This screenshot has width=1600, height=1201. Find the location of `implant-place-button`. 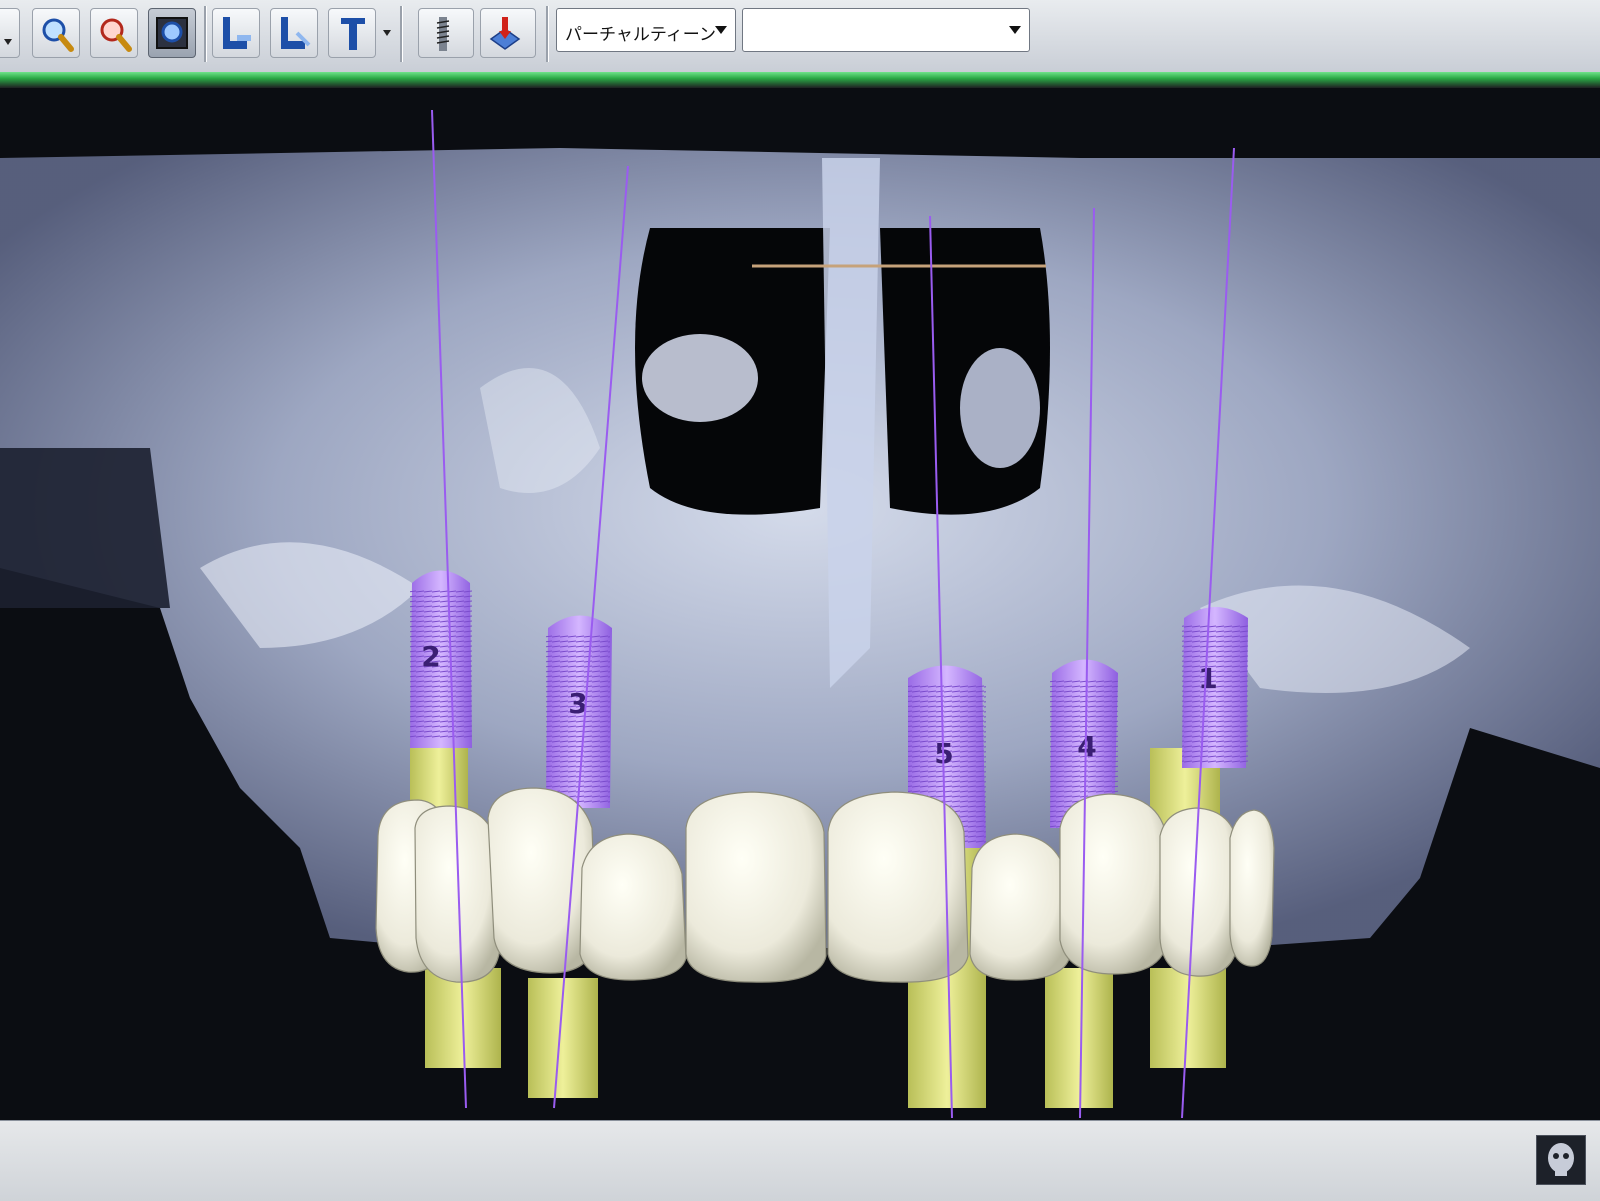

implant-place-button is located at coordinates (236, 33).